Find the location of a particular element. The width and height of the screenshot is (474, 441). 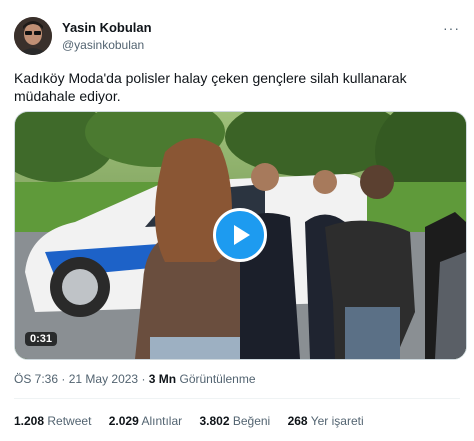

retweets-stat: 1.208 Retweet is located at coordinates (52, 421).